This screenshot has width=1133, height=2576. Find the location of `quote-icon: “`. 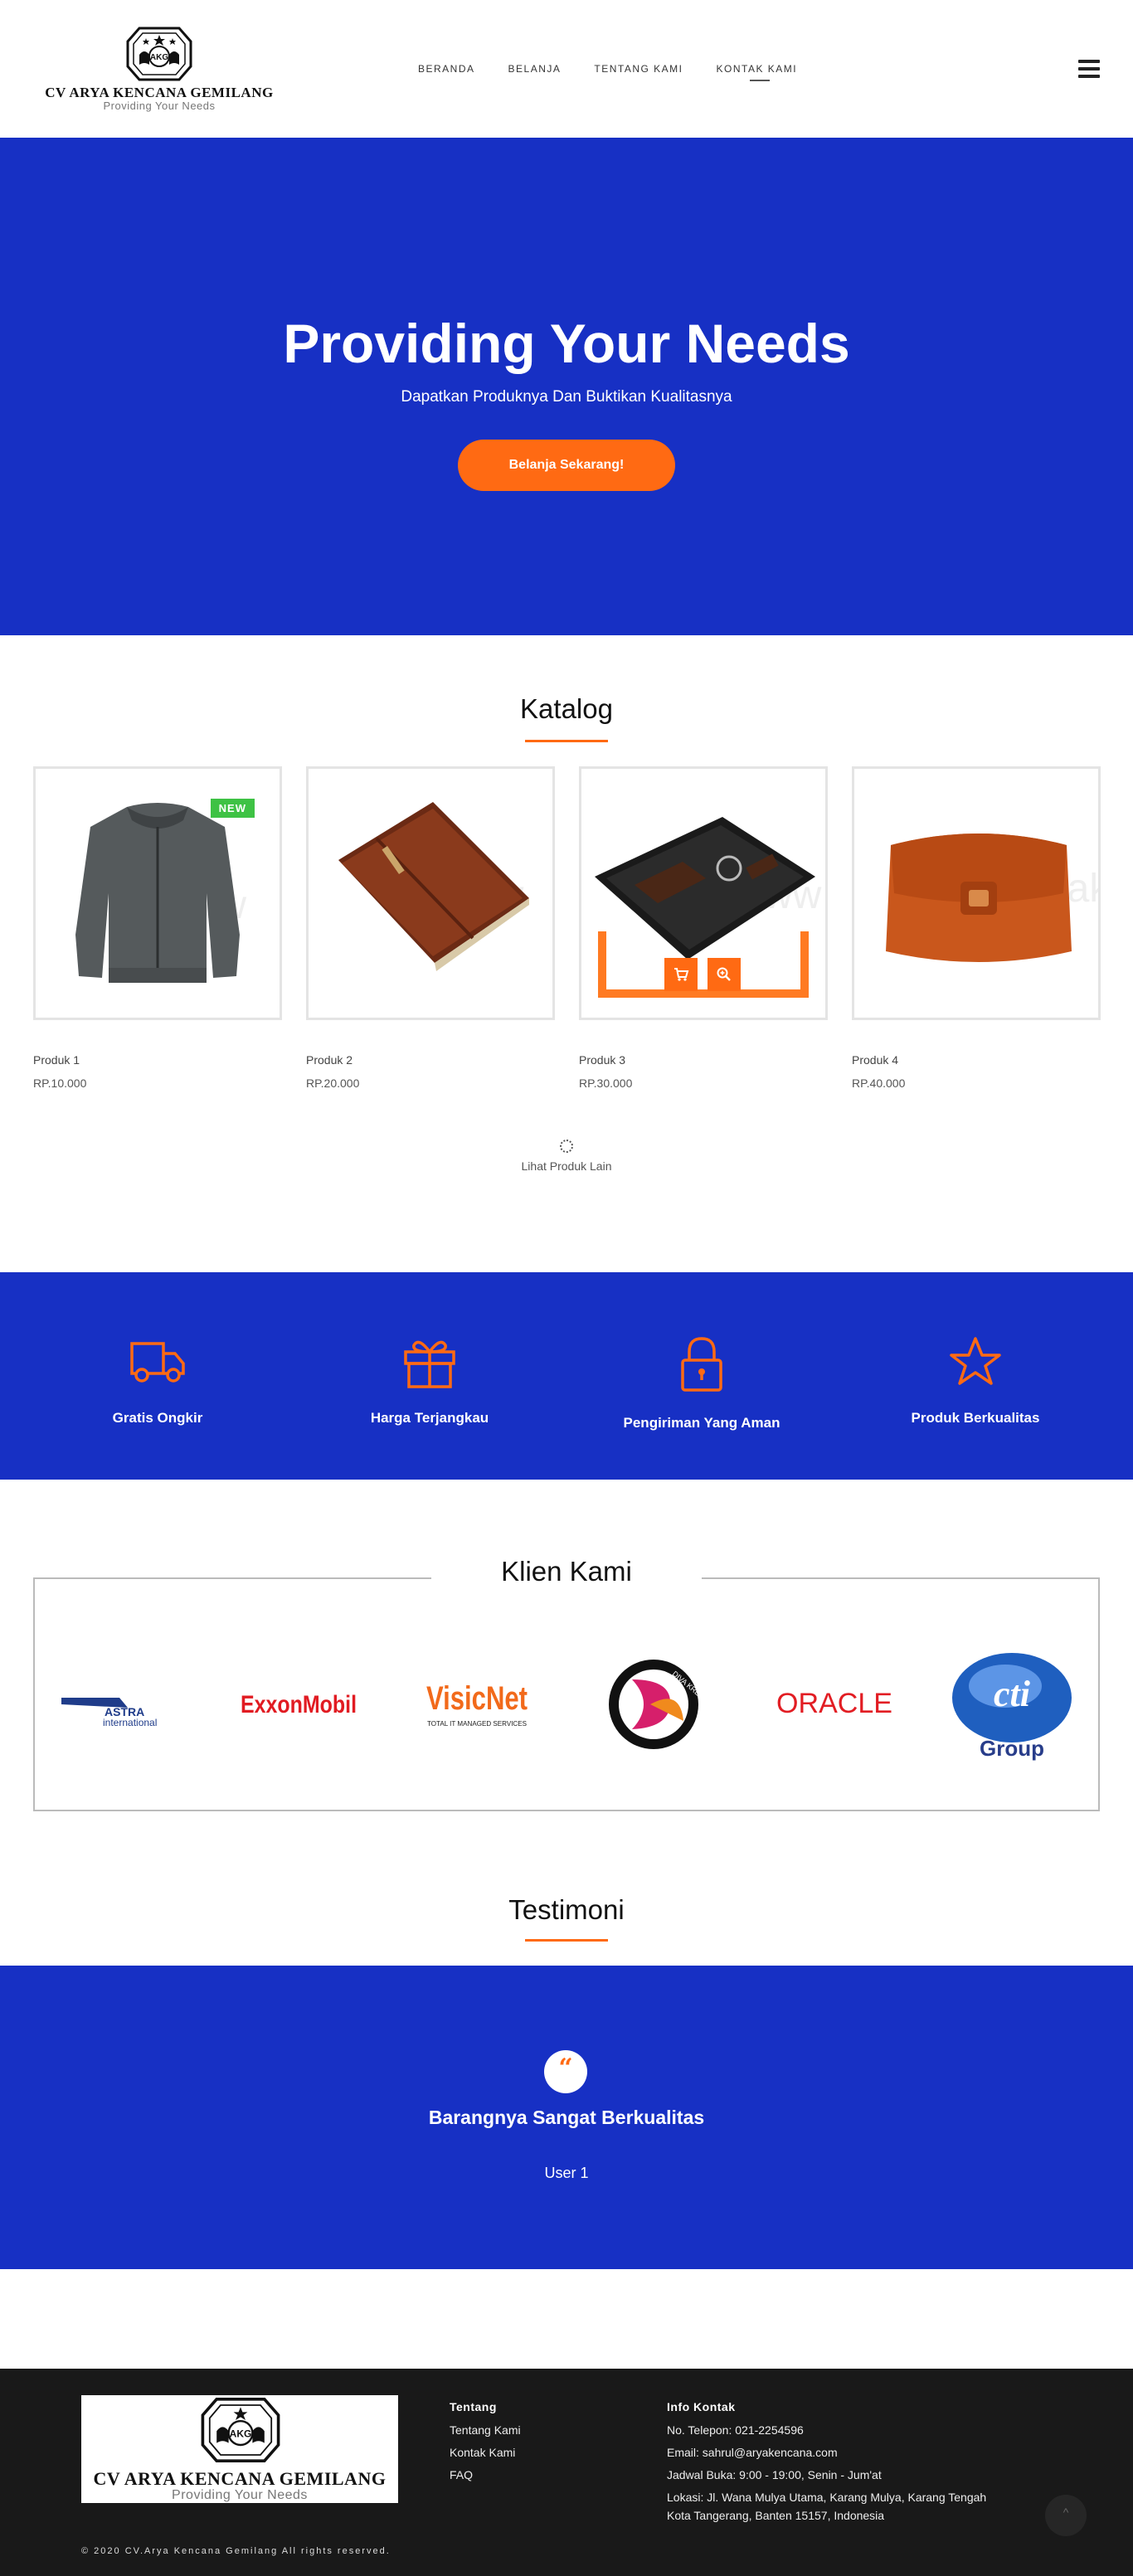

quote-icon: “ is located at coordinates (565, 2072).